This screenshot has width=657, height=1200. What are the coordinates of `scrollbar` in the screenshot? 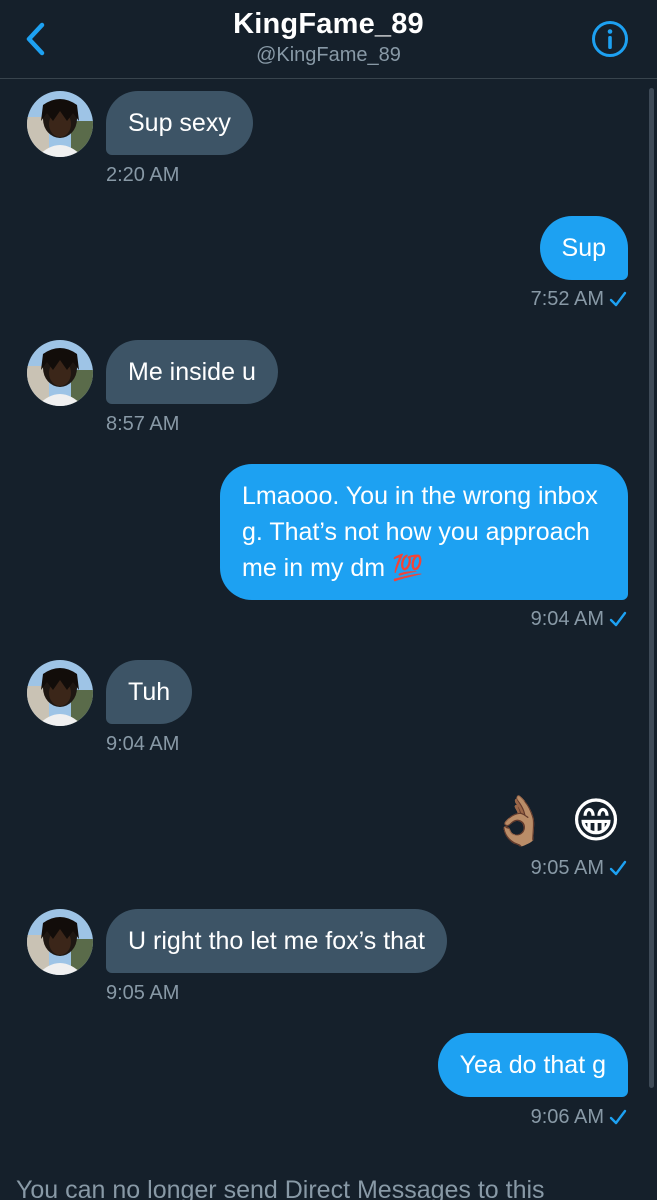 It's located at (651, 588).